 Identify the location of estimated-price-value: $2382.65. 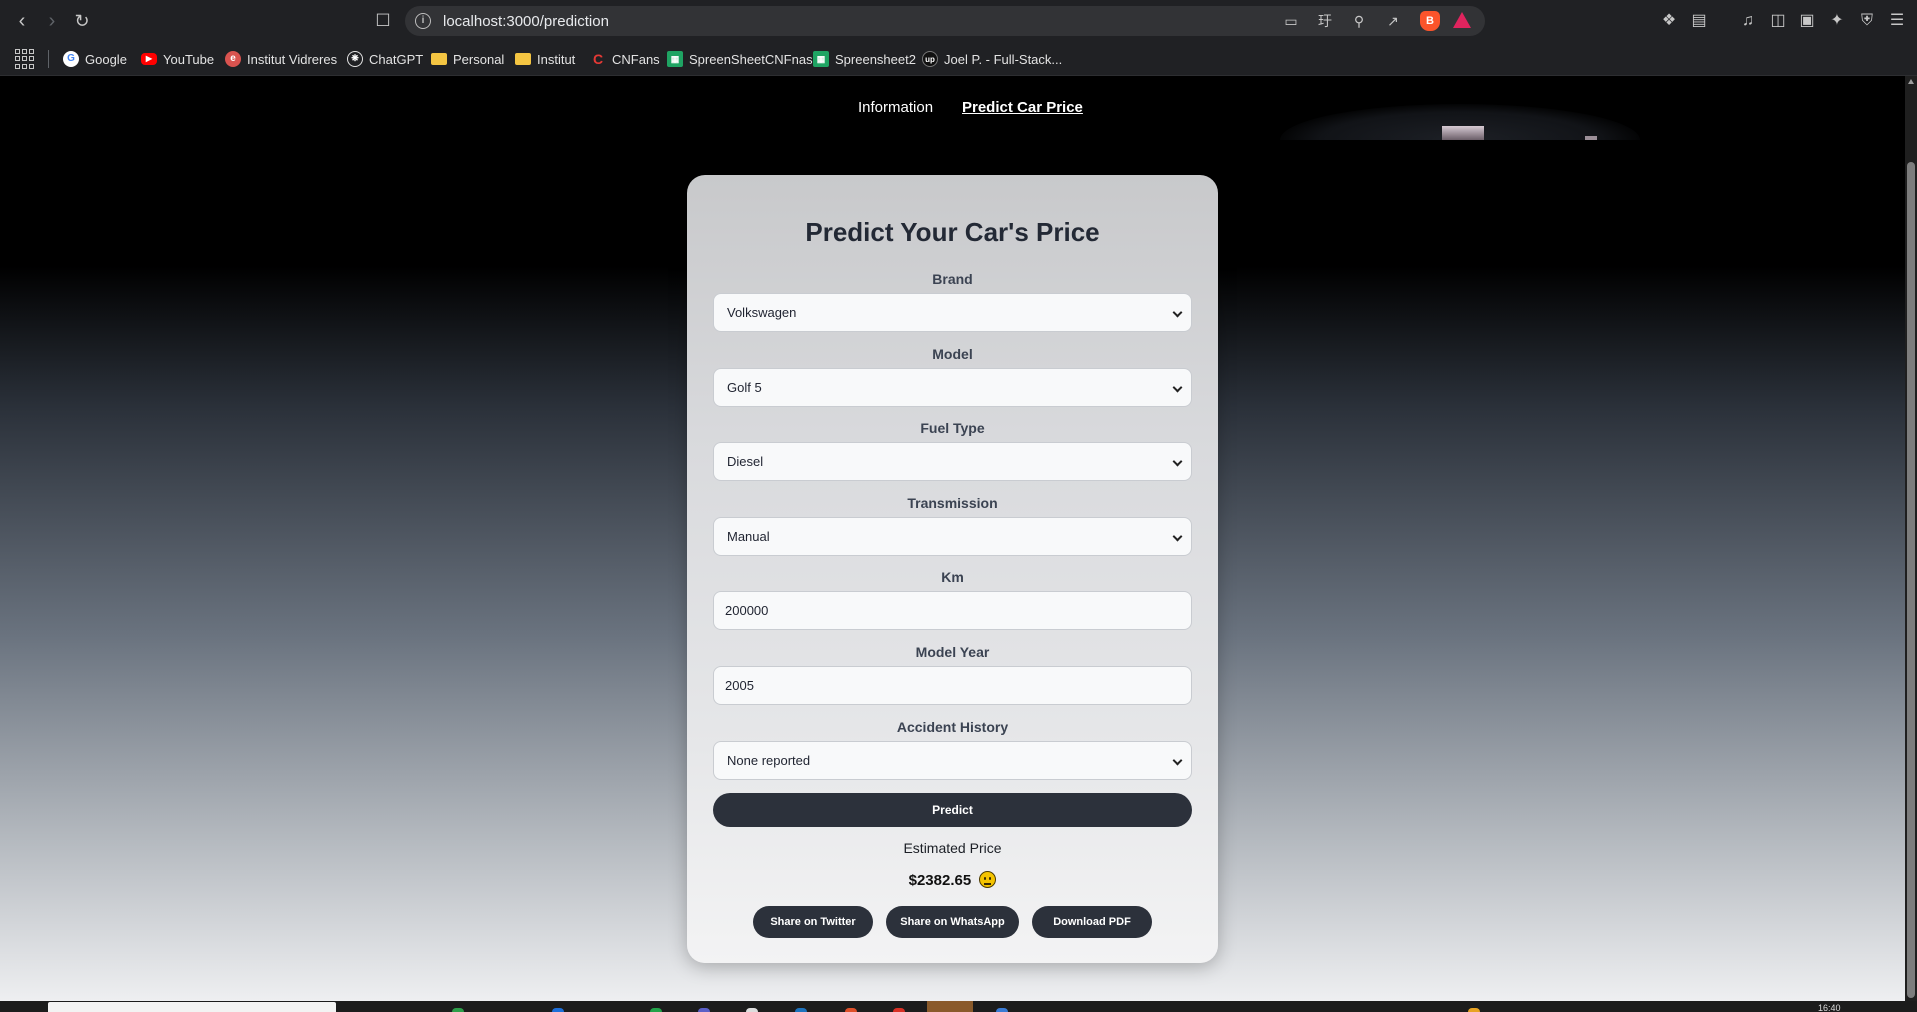
(940, 880).